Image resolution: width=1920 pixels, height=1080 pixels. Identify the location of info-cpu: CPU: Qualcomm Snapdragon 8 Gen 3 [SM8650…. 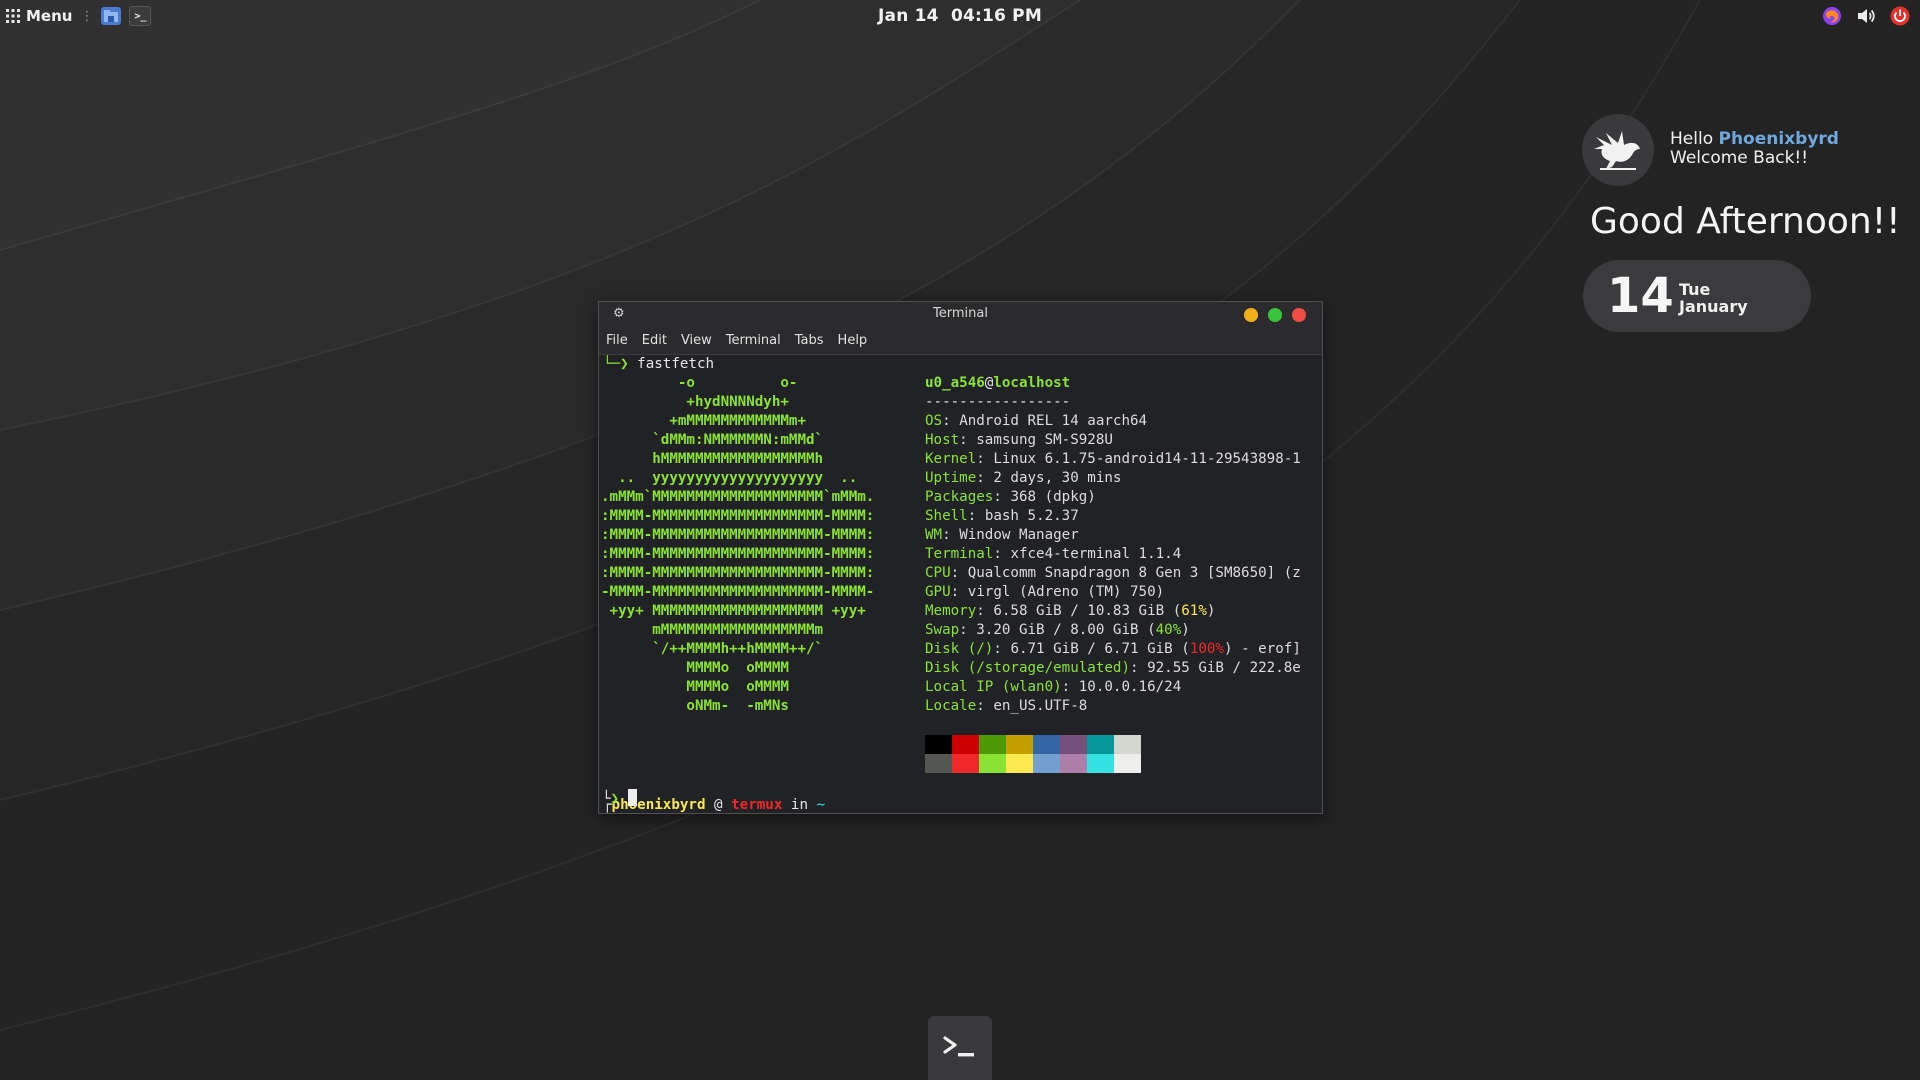
(1113, 573).